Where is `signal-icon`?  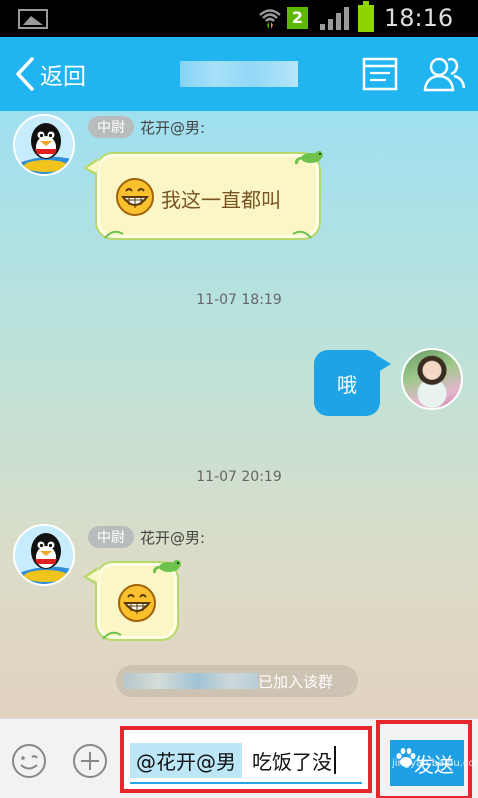 signal-icon is located at coordinates (334, 18).